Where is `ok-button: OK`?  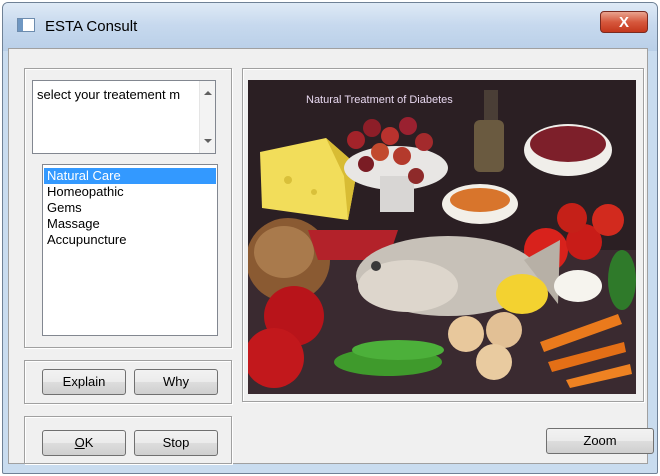 ok-button: OK is located at coordinates (84, 443).